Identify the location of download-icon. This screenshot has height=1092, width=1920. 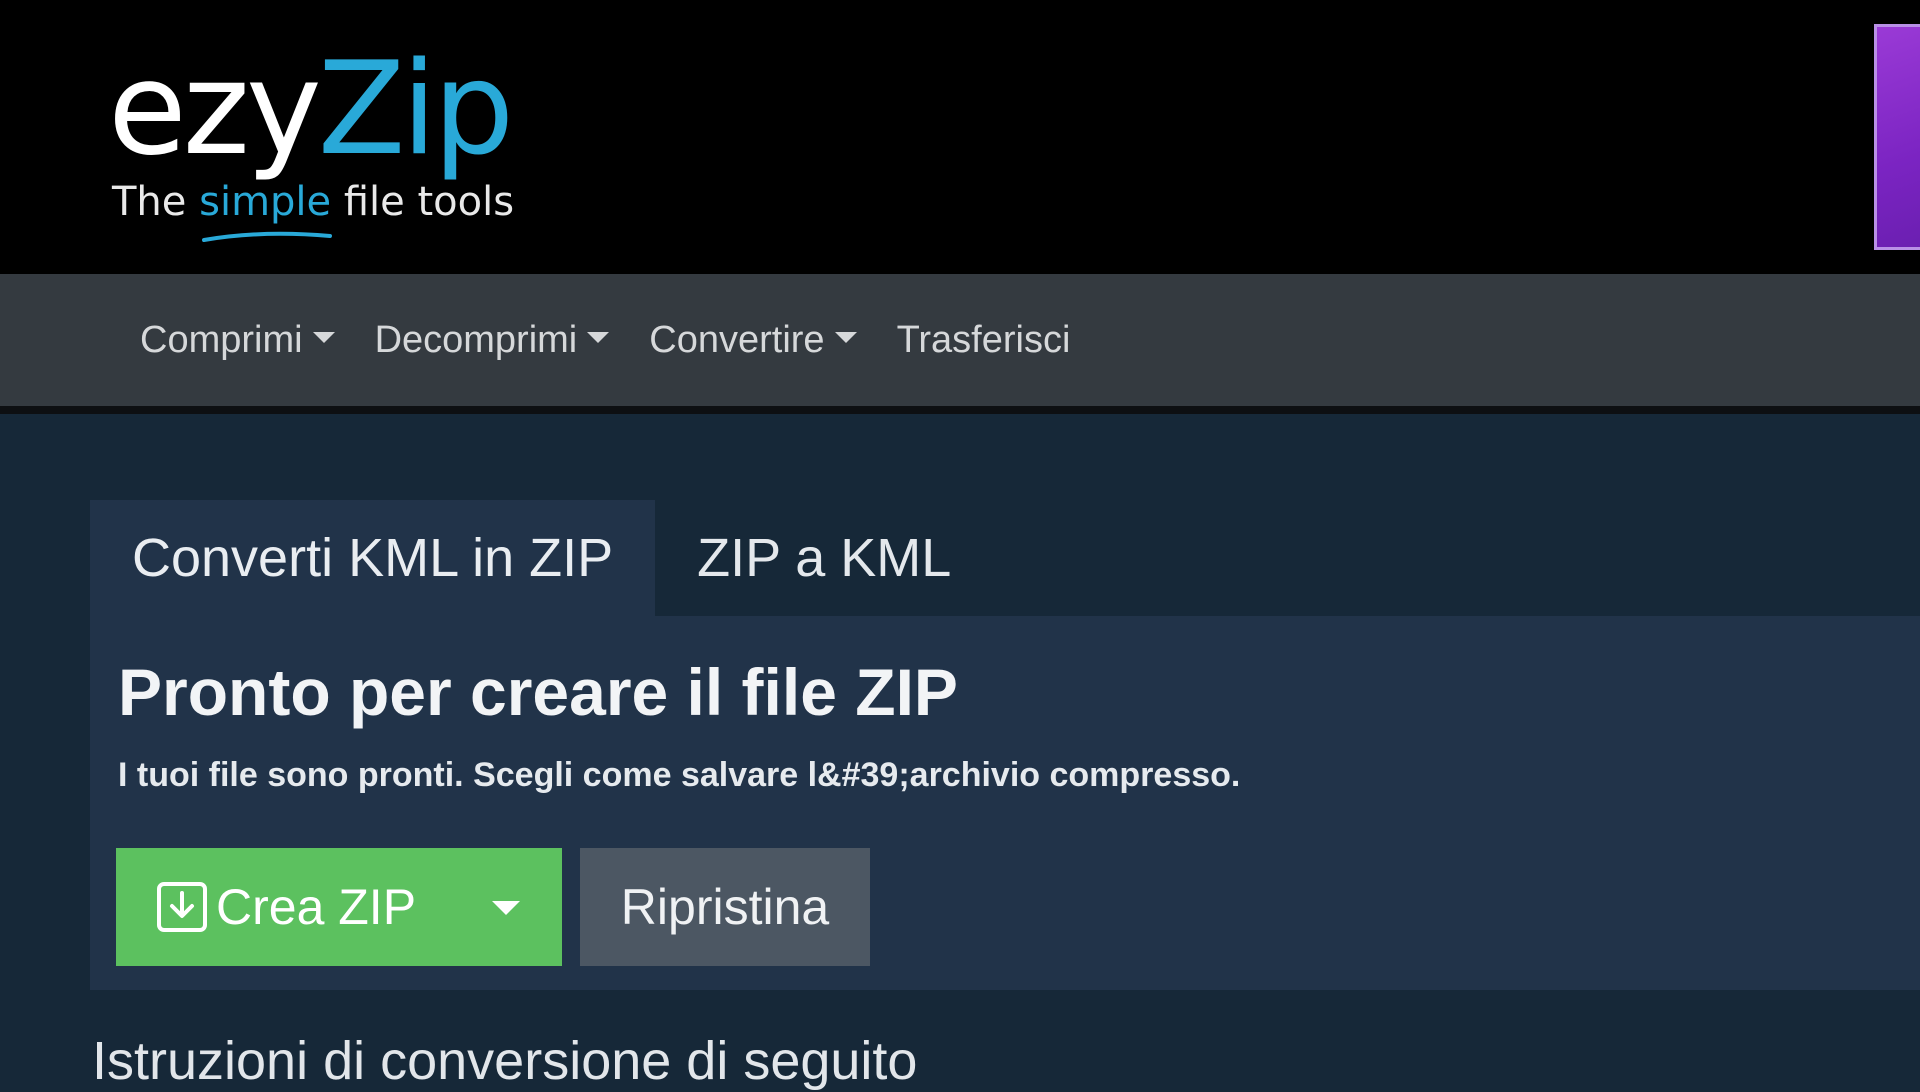
(182, 907).